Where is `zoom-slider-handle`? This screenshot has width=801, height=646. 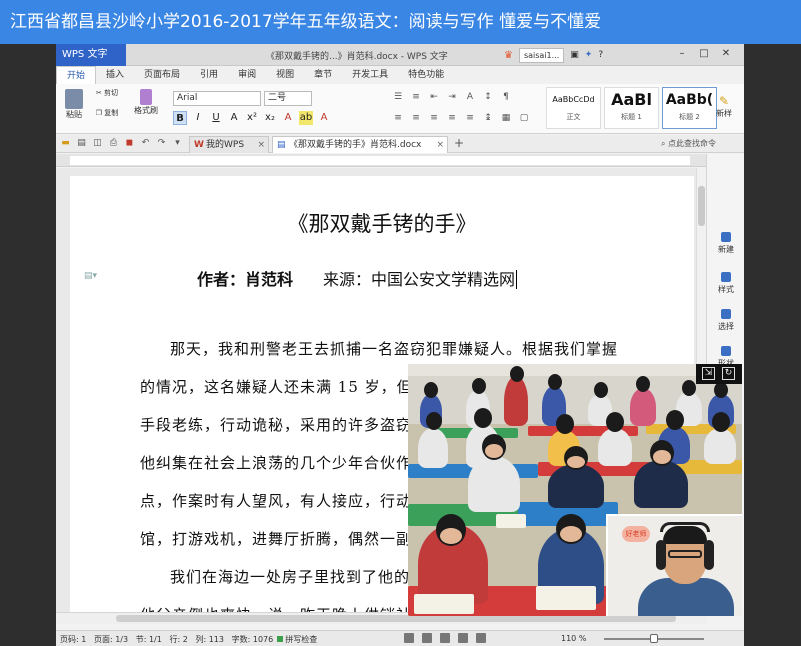
zoom-slider-handle is located at coordinates (654, 638).